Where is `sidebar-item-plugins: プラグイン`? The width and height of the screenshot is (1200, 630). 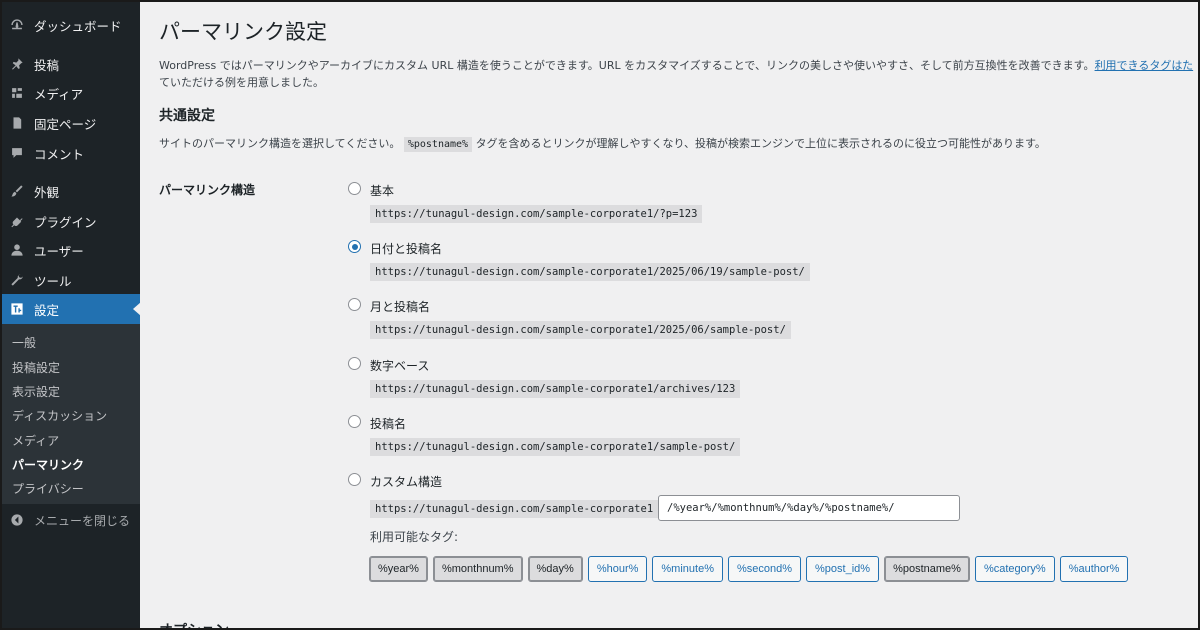
sidebar-item-plugins: プラグイン is located at coordinates (71, 221).